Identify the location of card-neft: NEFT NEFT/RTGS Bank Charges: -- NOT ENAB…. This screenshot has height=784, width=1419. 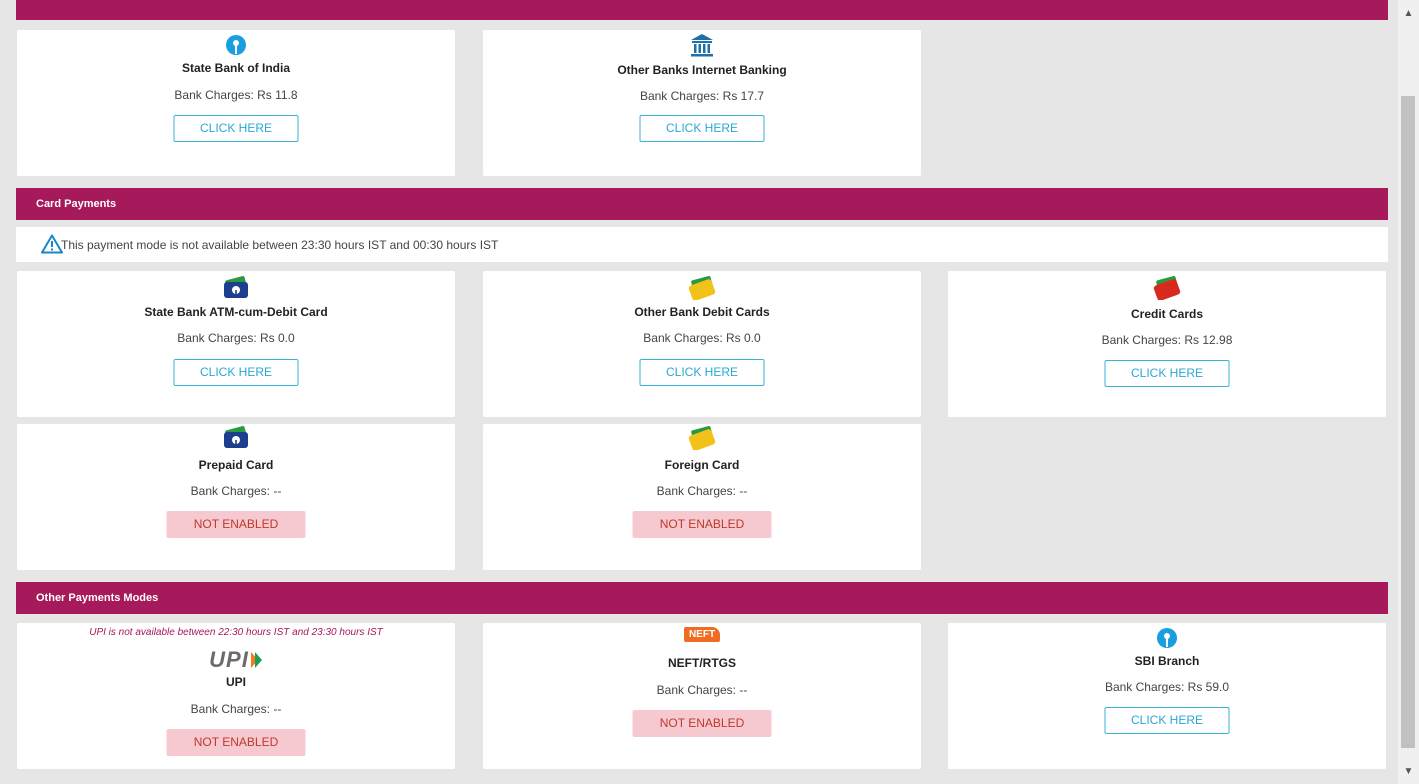
(702, 696).